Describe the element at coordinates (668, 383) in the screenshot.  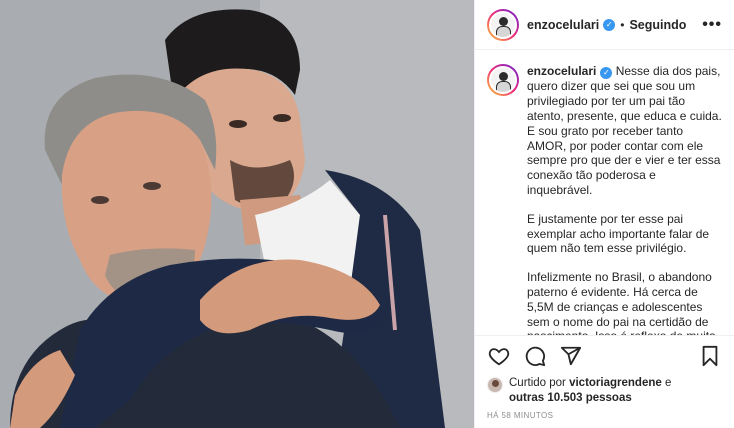
I see `likes-connector: e` at that location.